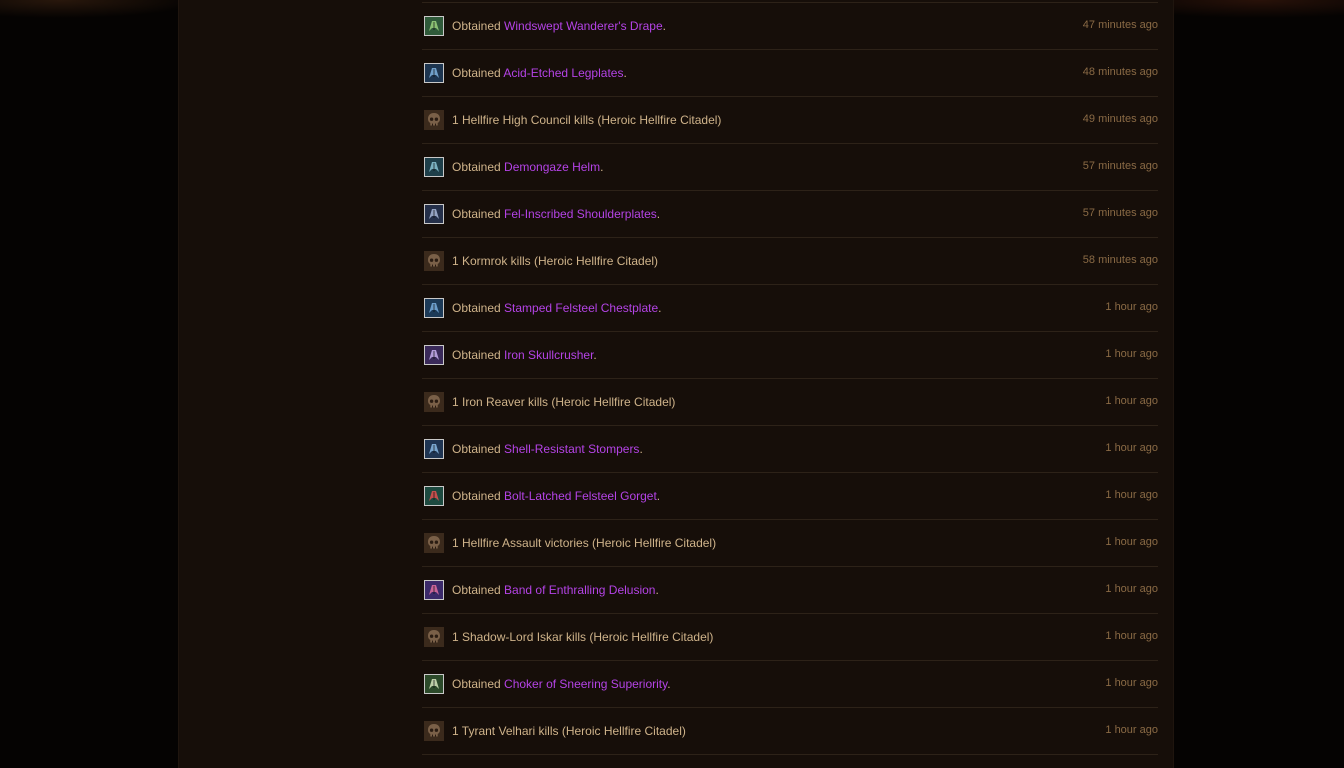  What do you see at coordinates (1120, 119) in the screenshot?
I see `timestamp: 49 minutes ago` at bounding box center [1120, 119].